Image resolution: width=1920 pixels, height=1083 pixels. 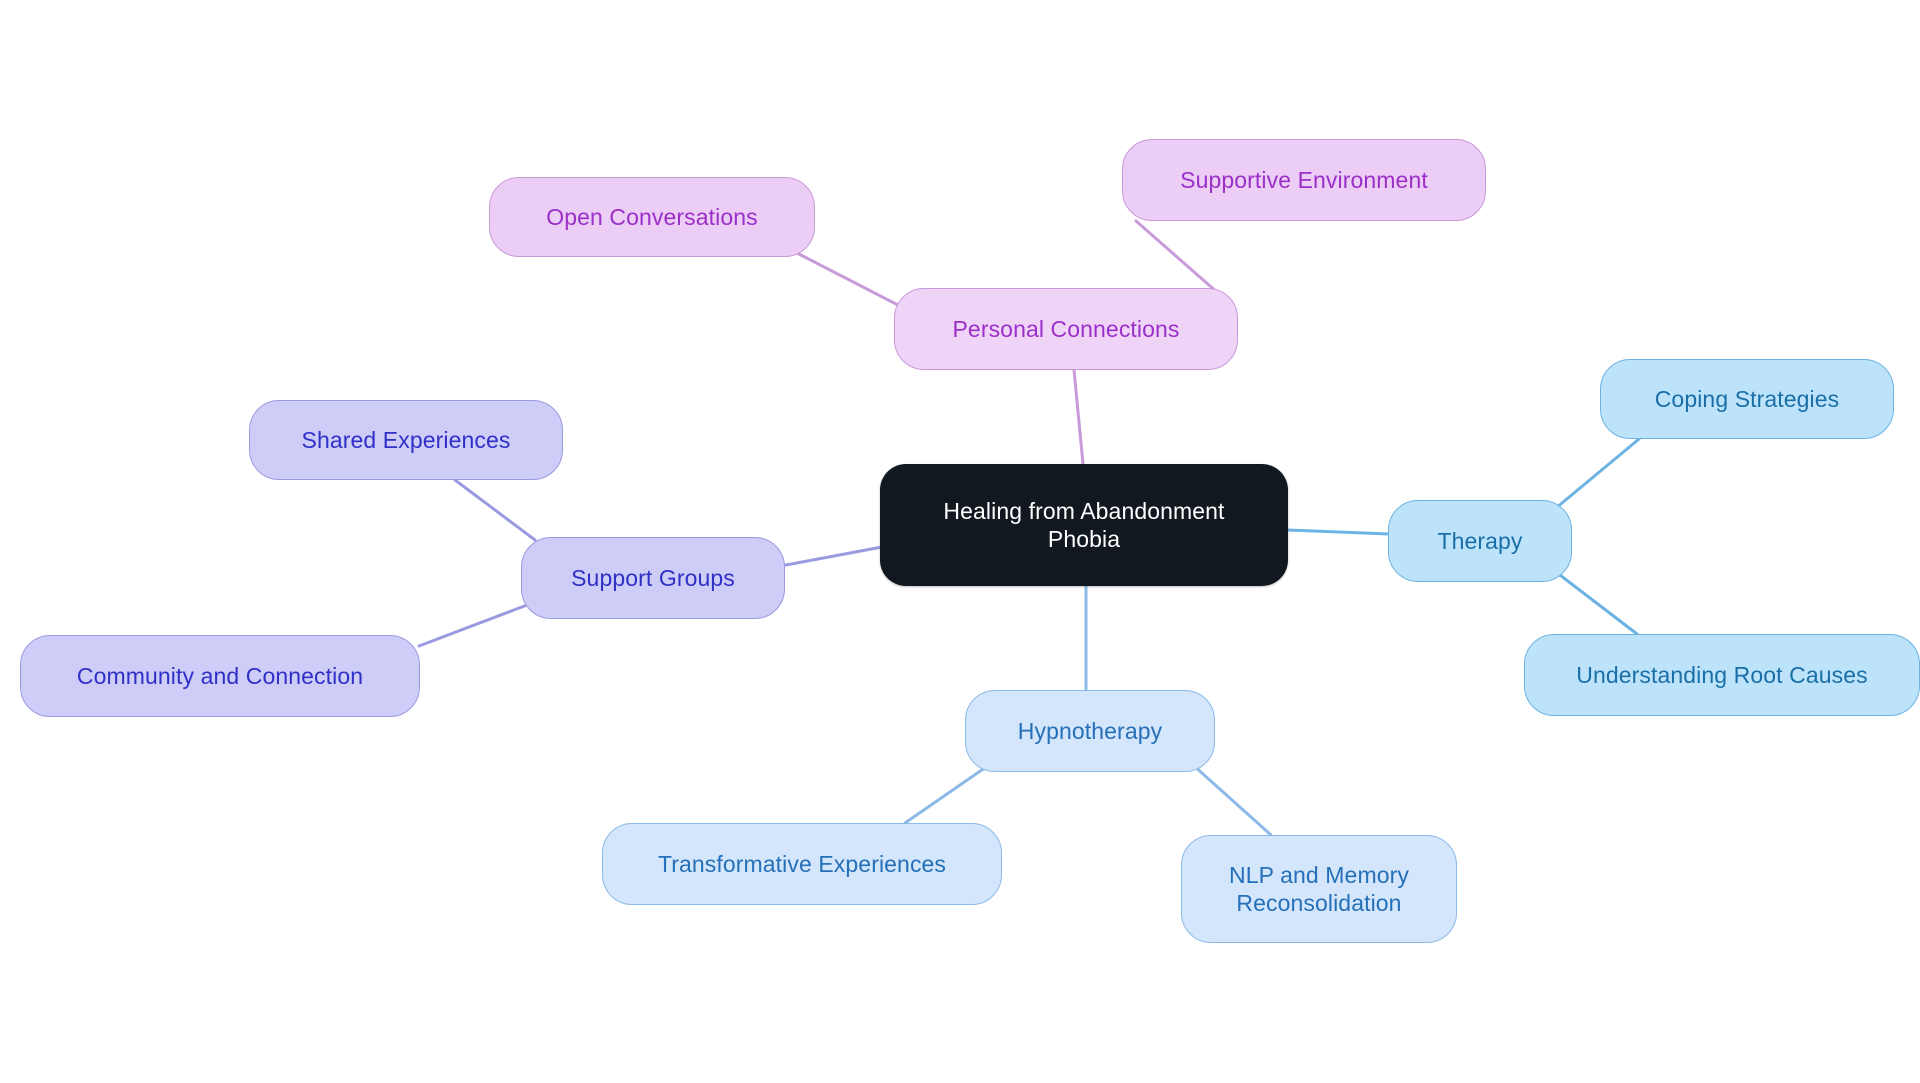 I want to click on mindmap-node-therapy: Therapy, so click(x=1480, y=541).